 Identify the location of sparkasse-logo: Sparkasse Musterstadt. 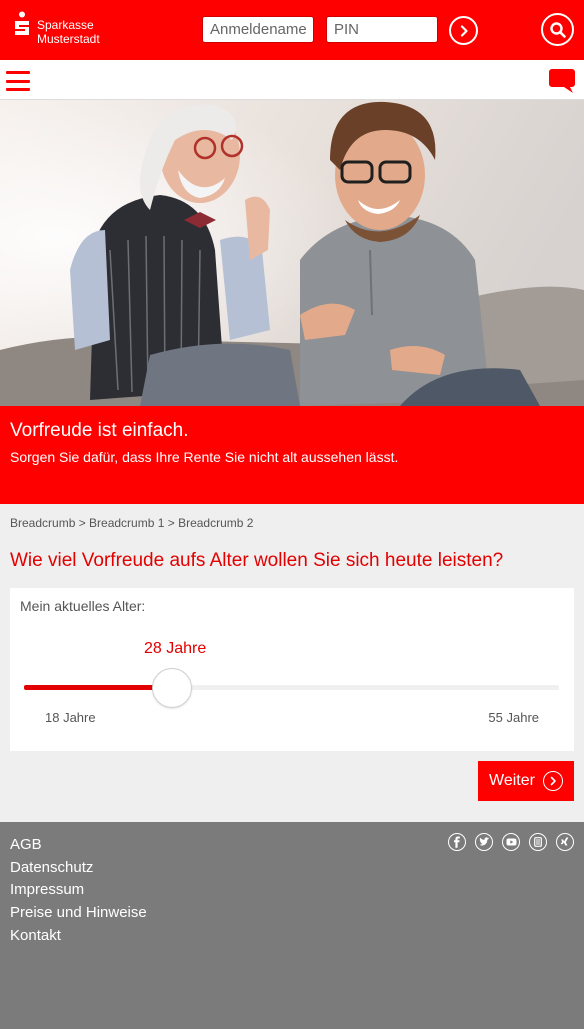
(56, 28).